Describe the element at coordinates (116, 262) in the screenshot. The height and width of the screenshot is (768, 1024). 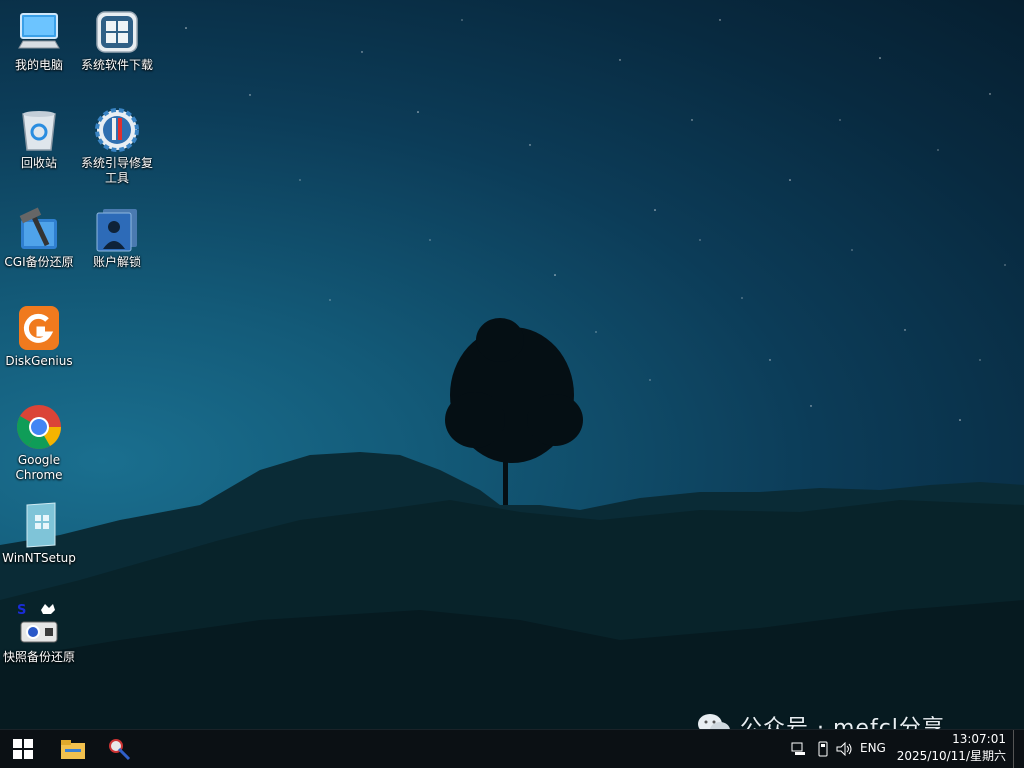
I see `desktop-icon-label: 账户解锁` at that location.